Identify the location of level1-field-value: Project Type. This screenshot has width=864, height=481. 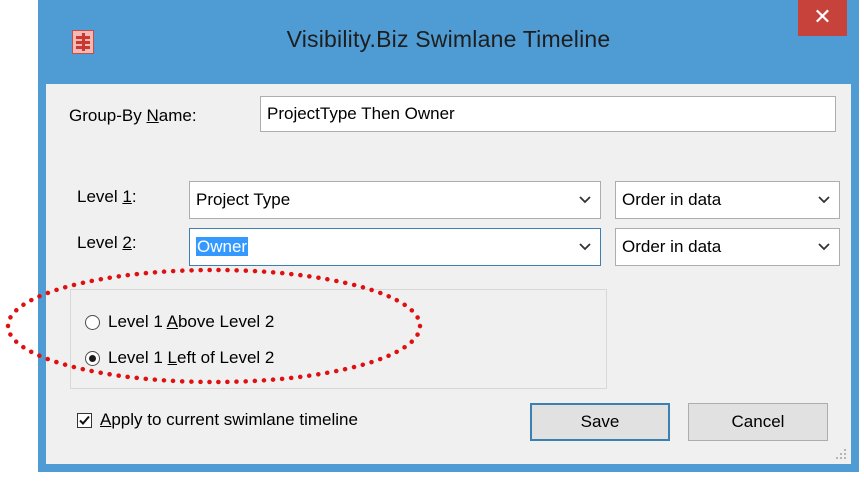
(243, 199).